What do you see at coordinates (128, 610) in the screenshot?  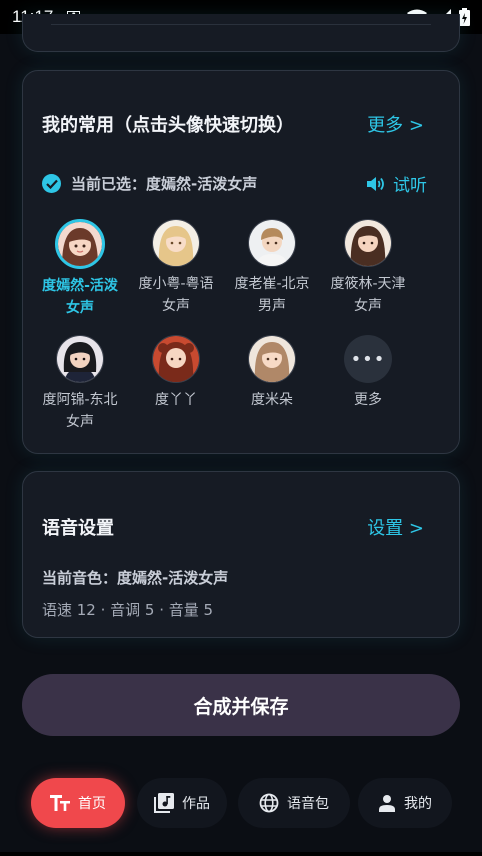 I see `voice-params-text: 语速 12 · 音调 5 · 音量 5` at bounding box center [128, 610].